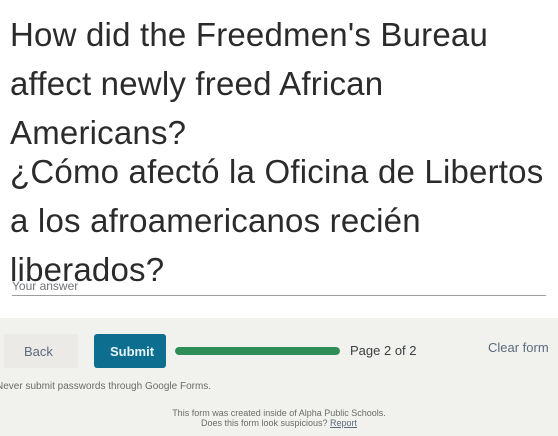 The width and height of the screenshot is (558, 436). What do you see at coordinates (279, 286) in the screenshot?
I see `answer-input` at bounding box center [279, 286].